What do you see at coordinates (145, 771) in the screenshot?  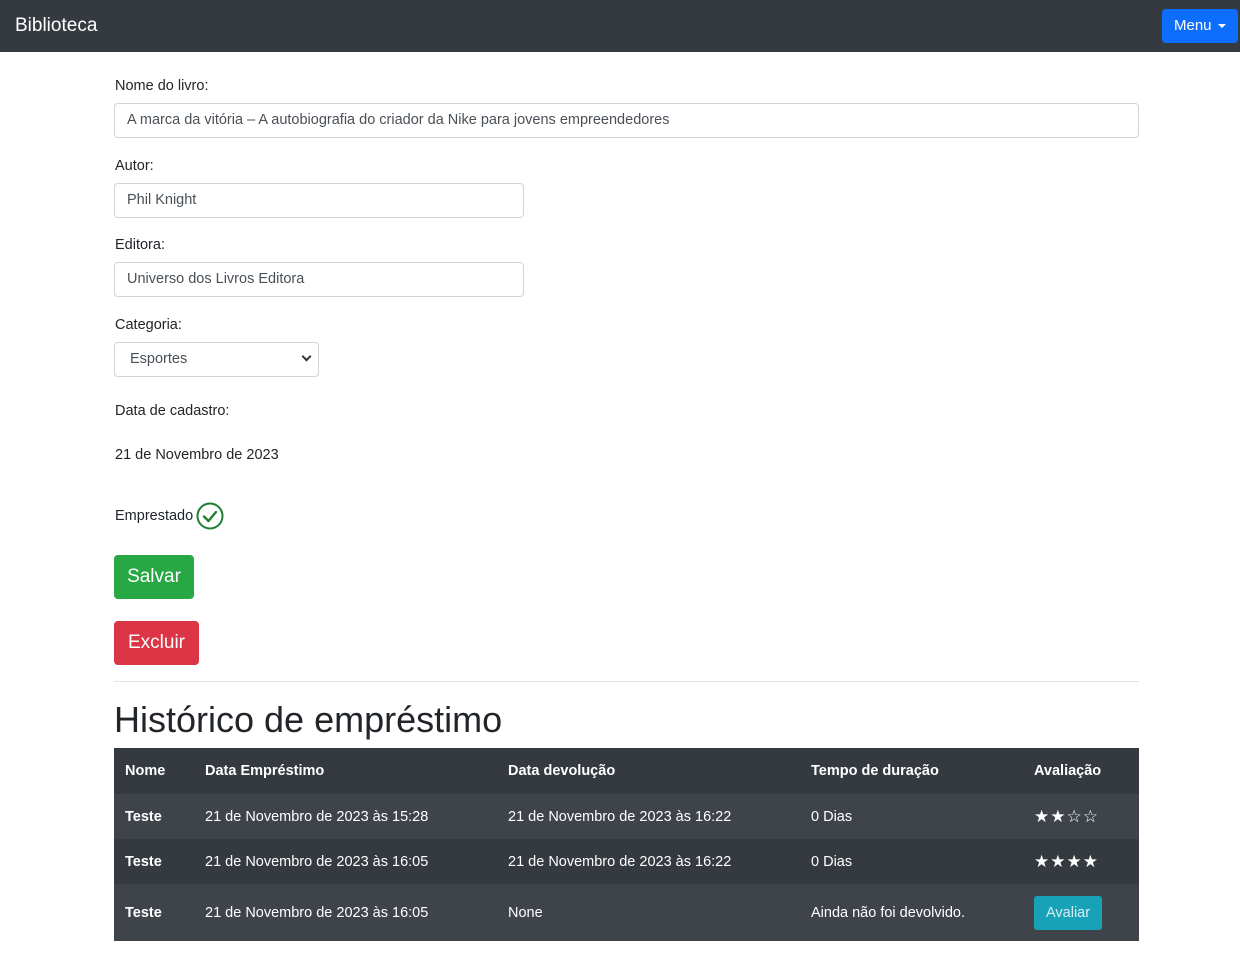 I see `column-header-name: Nome` at bounding box center [145, 771].